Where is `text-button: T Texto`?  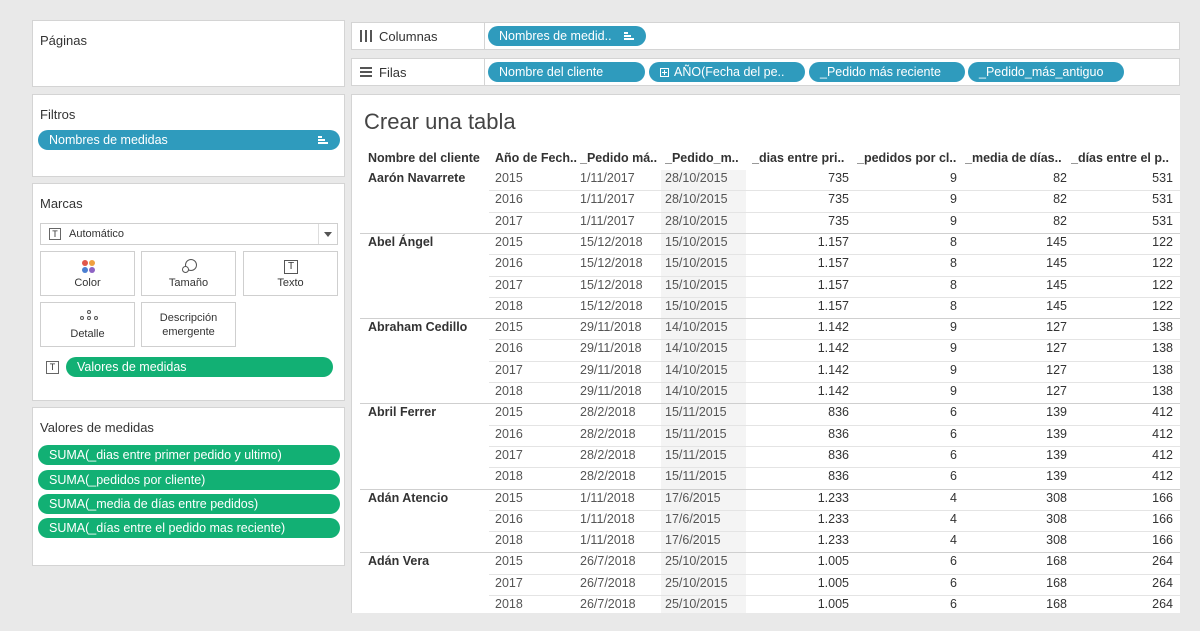
text-button: T Texto is located at coordinates (290, 273).